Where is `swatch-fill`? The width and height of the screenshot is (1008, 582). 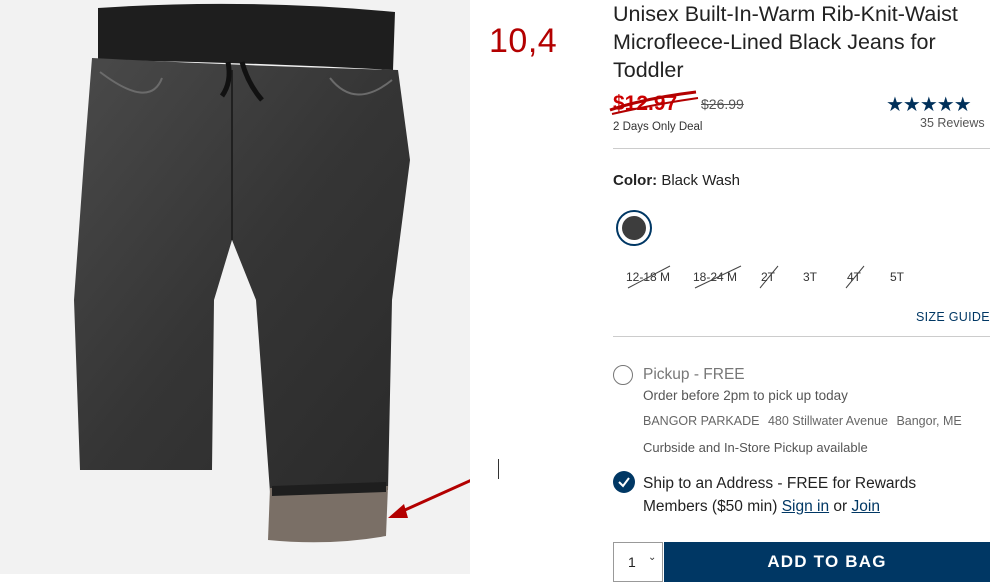 swatch-fill is located at coordinates (634, 228).